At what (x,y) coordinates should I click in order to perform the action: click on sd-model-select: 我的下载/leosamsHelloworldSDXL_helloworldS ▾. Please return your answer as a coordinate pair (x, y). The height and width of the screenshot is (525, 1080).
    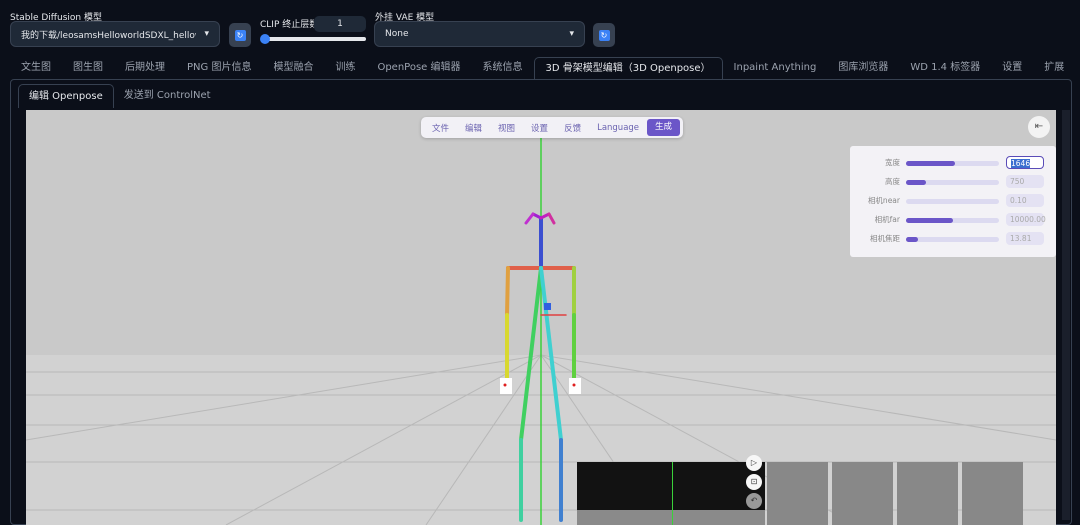
    Looking at the image, I should click on (115, 34).